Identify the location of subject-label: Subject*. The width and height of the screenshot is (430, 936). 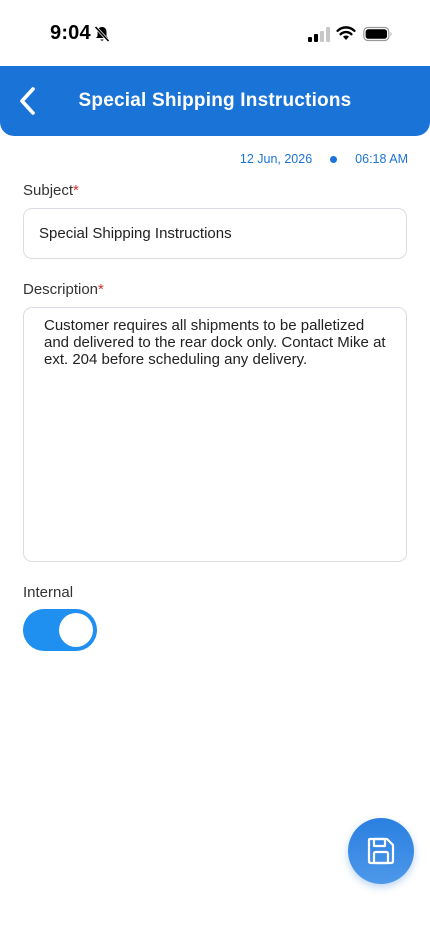
(51, 190).